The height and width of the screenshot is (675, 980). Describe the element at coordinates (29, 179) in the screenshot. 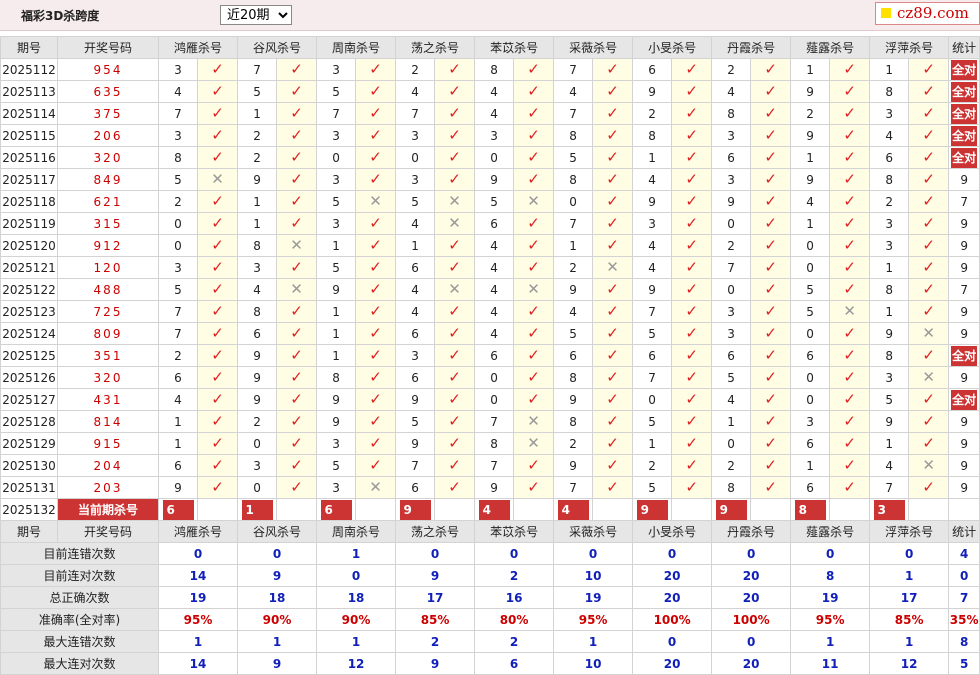

I see `period-cell: 2025117` at that location.